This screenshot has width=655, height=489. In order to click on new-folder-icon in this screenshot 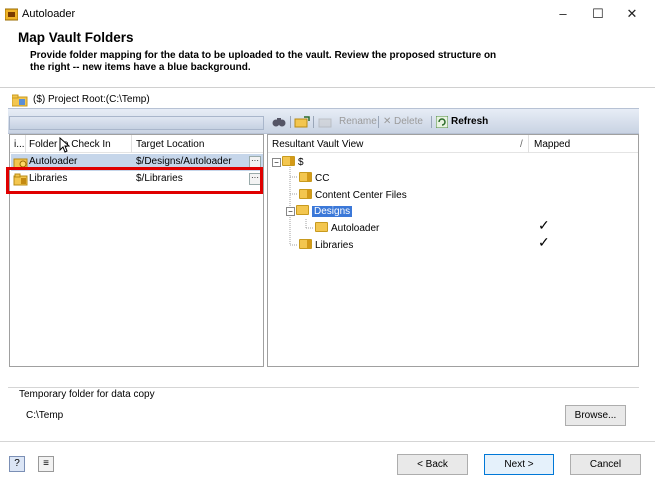, I will do `click(302, 123)`.